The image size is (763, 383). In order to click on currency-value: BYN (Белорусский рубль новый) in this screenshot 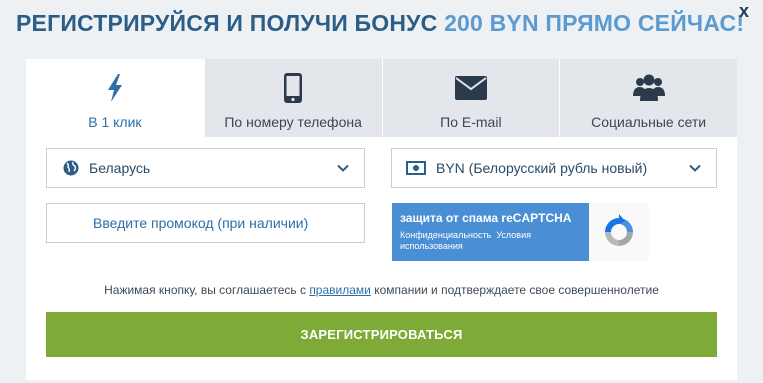, I will do `click(542, 168)`.